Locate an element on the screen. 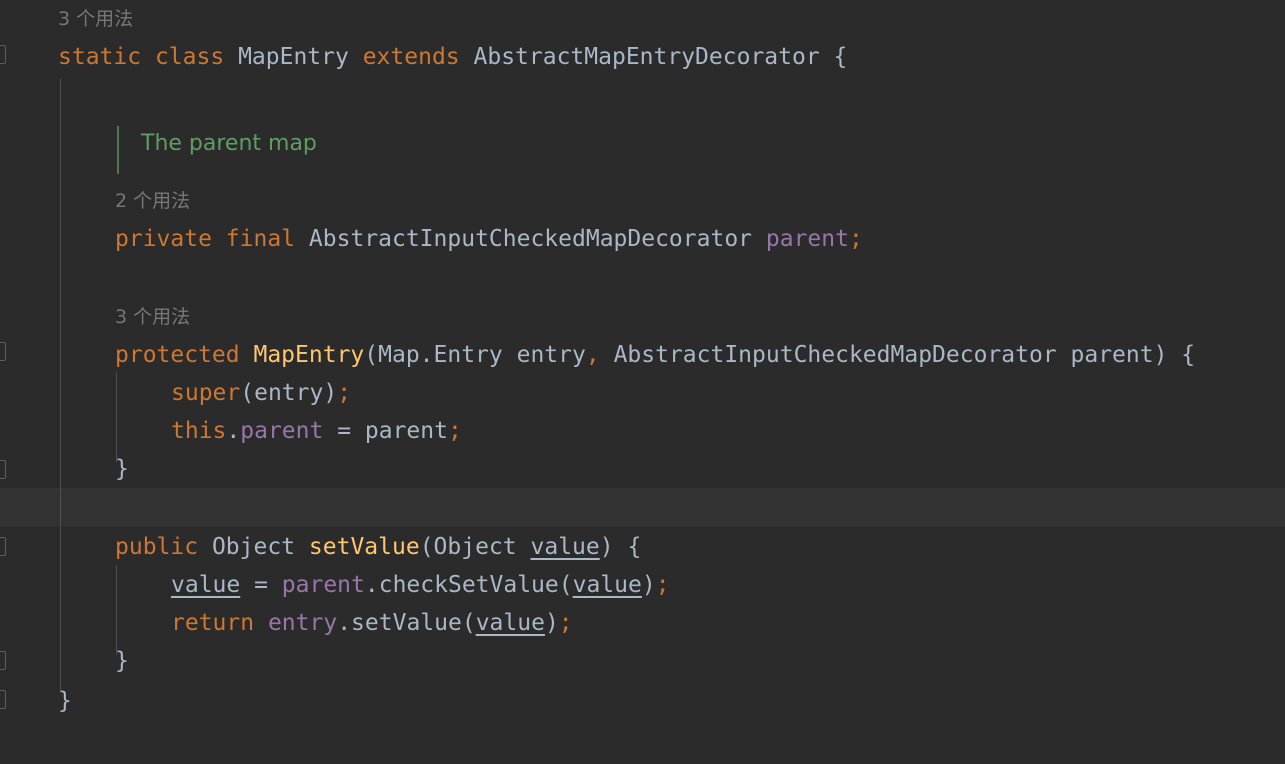 This screenshot has height=764, width=1285. code-token: Map.Entry is located at coordinates (440, 355).